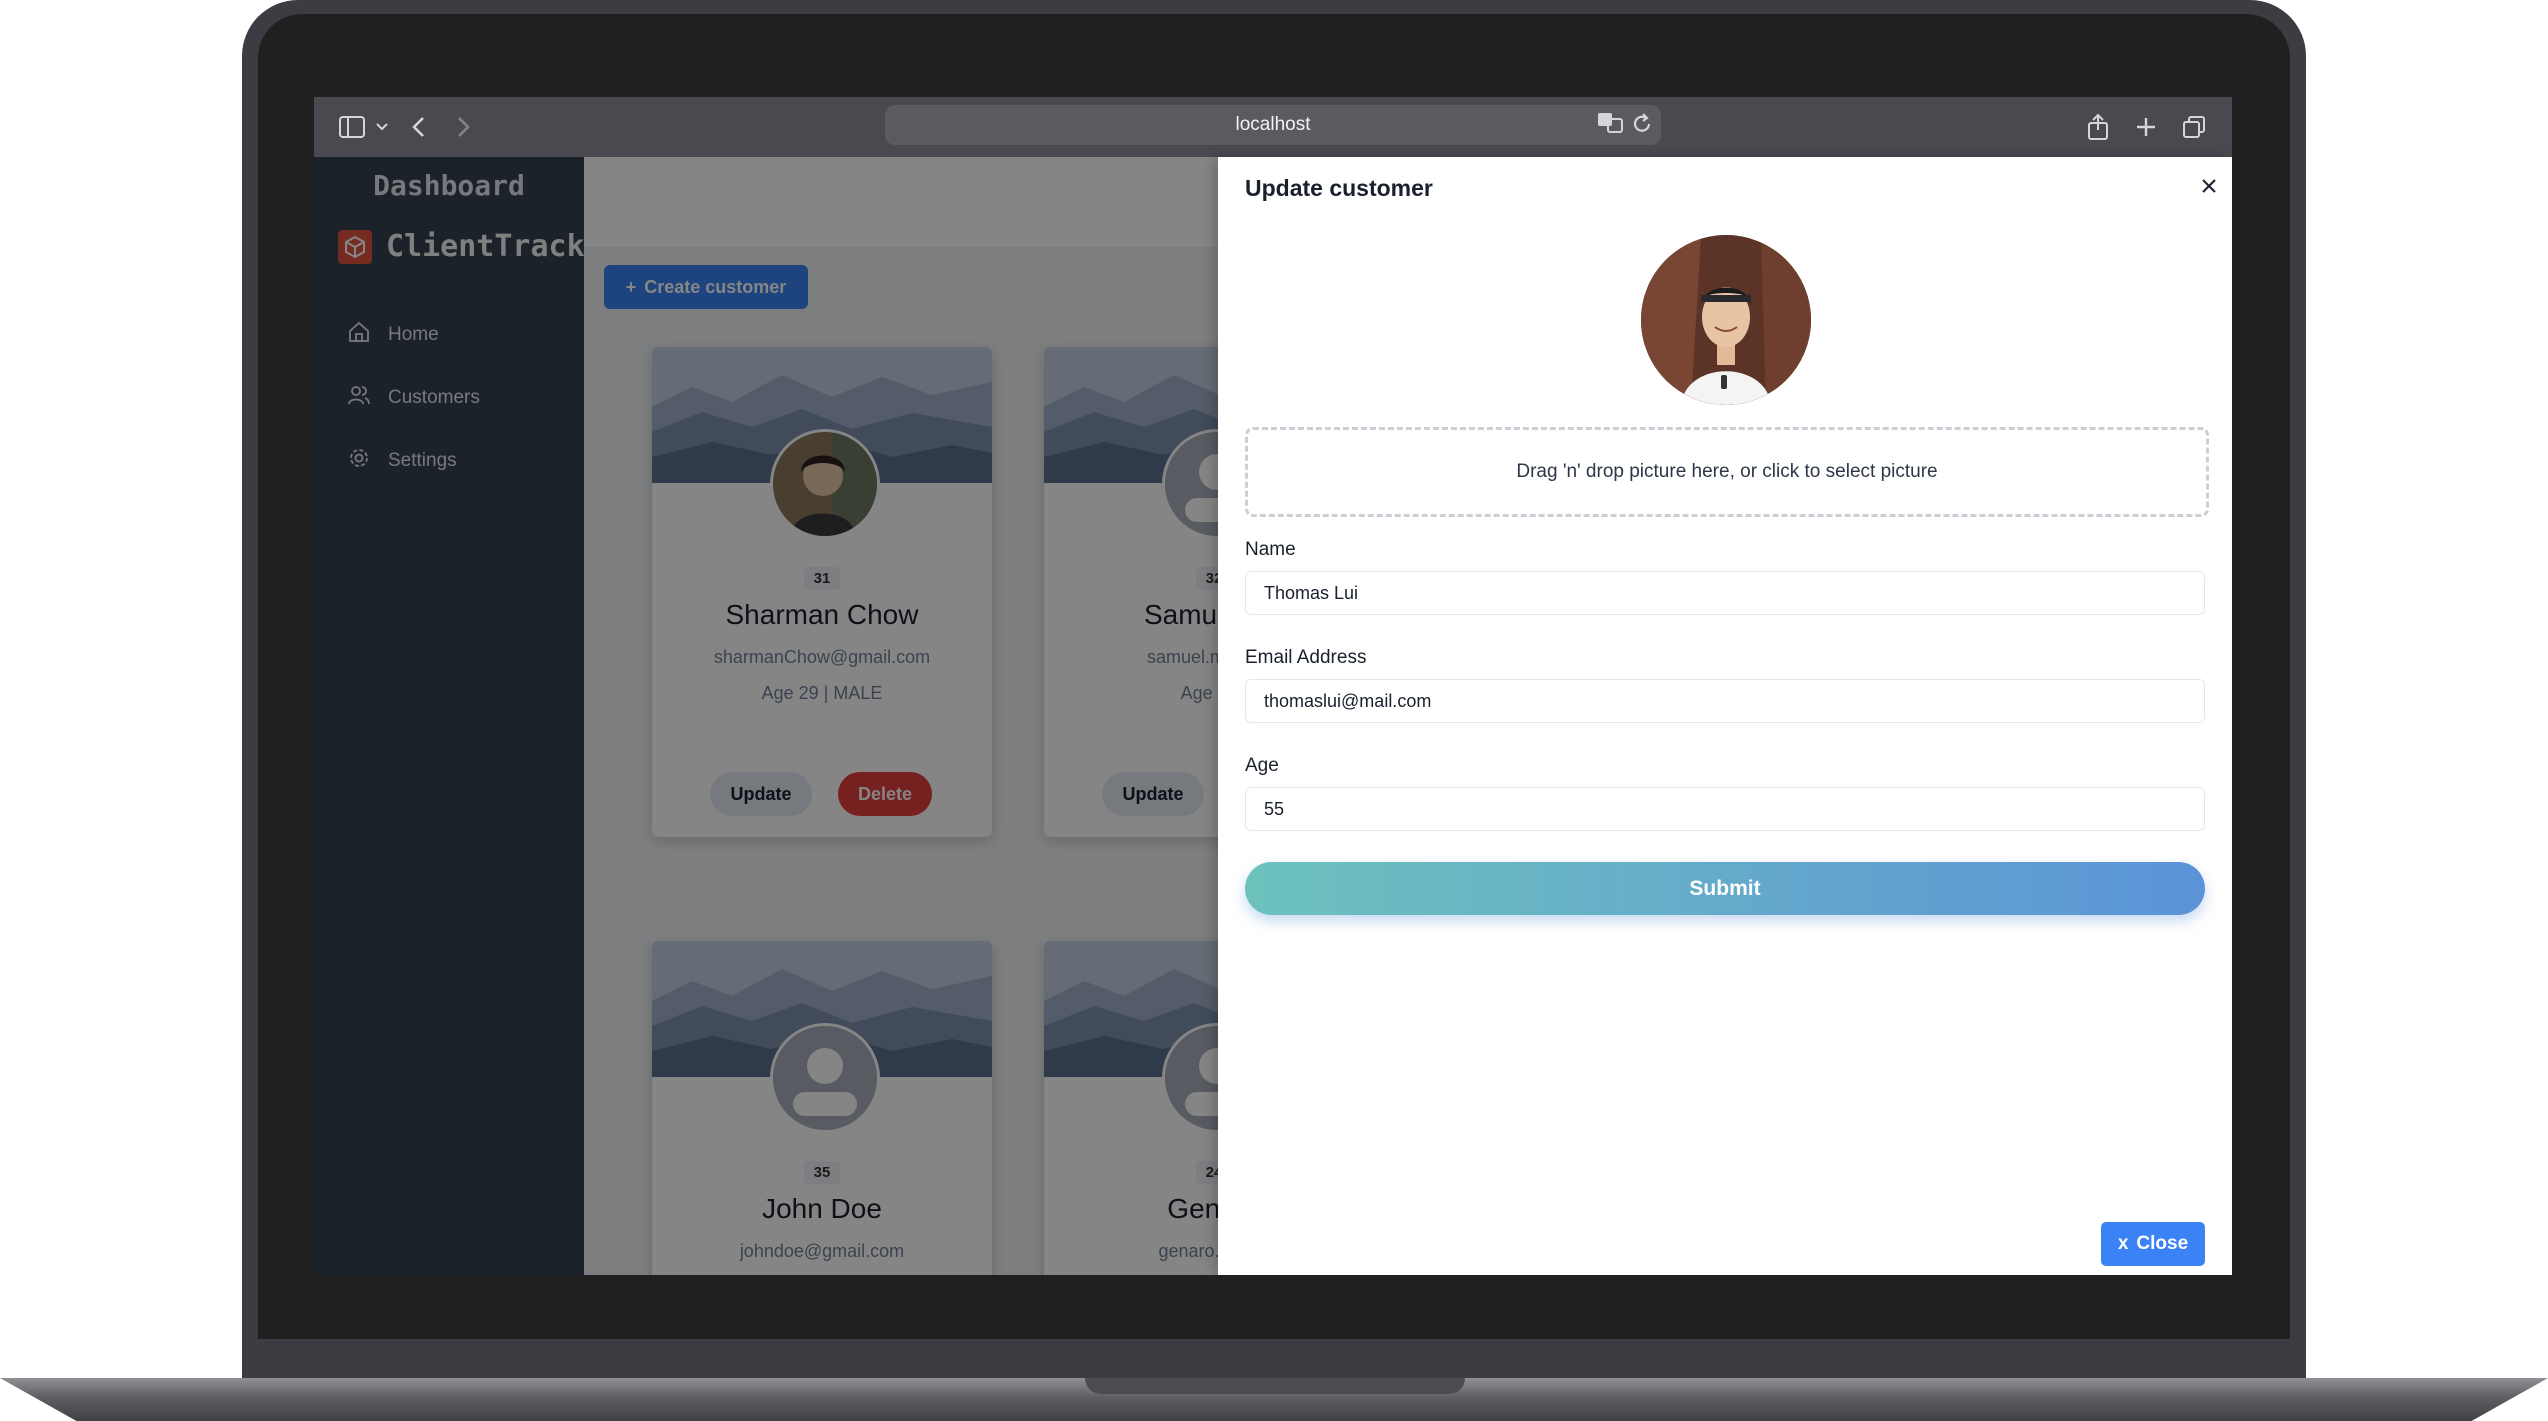  What do you see at coordinates (2209, 186) in the screenshot?
I see `close-icon` at bounding box center [2209, 186].